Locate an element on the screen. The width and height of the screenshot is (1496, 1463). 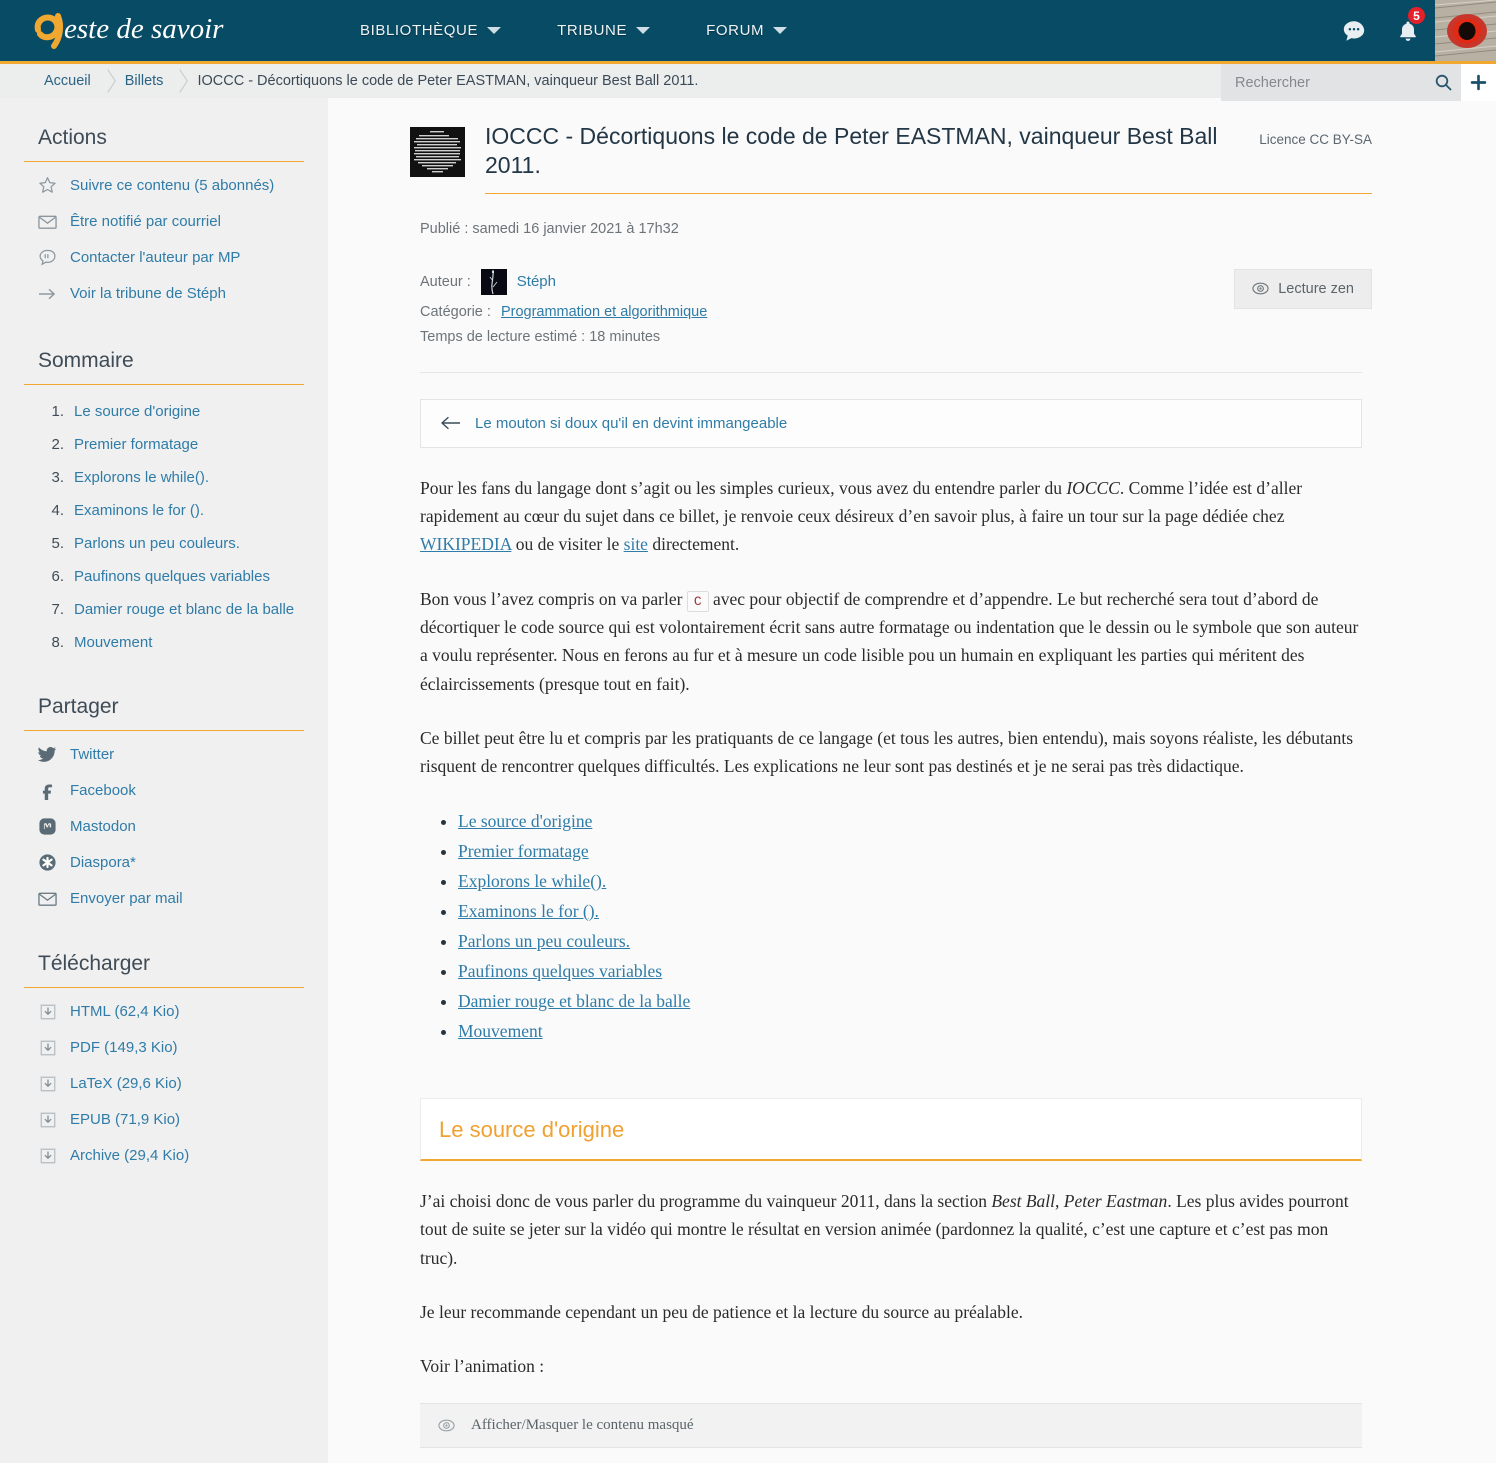
emphasis-best-ball: Best Ball is located at coordinates (1023, 1200).